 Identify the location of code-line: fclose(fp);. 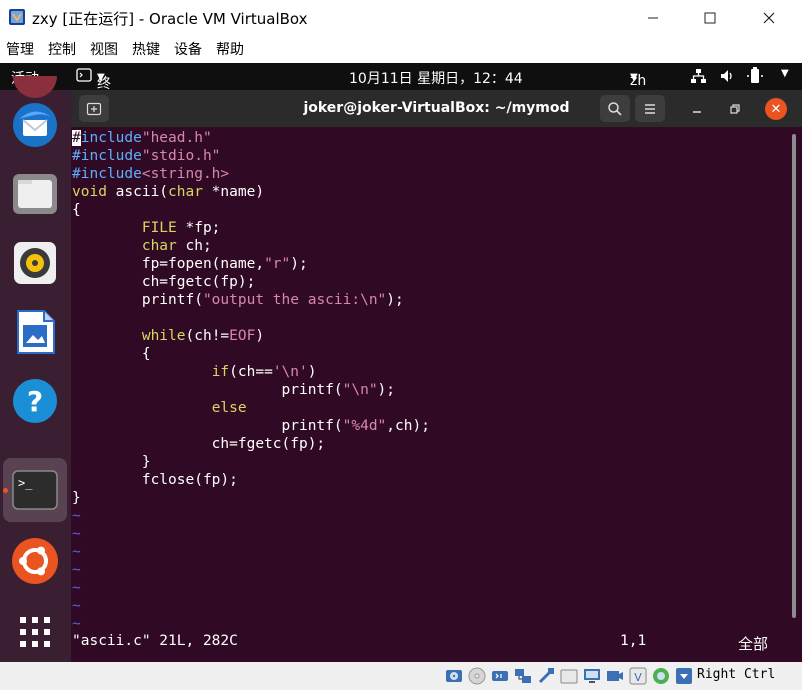
(155, 480).